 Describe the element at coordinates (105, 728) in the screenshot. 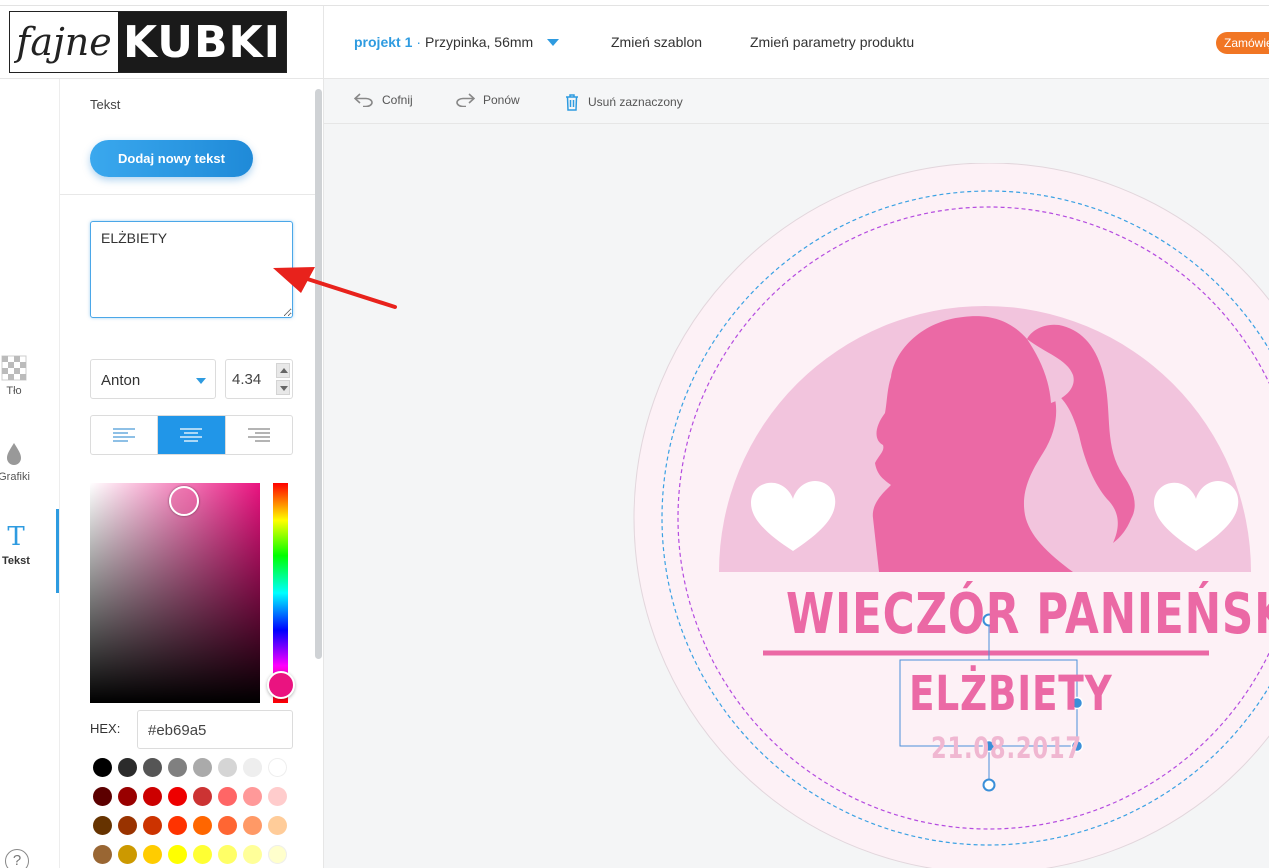

I see `hex-label: HEX:` at that location.